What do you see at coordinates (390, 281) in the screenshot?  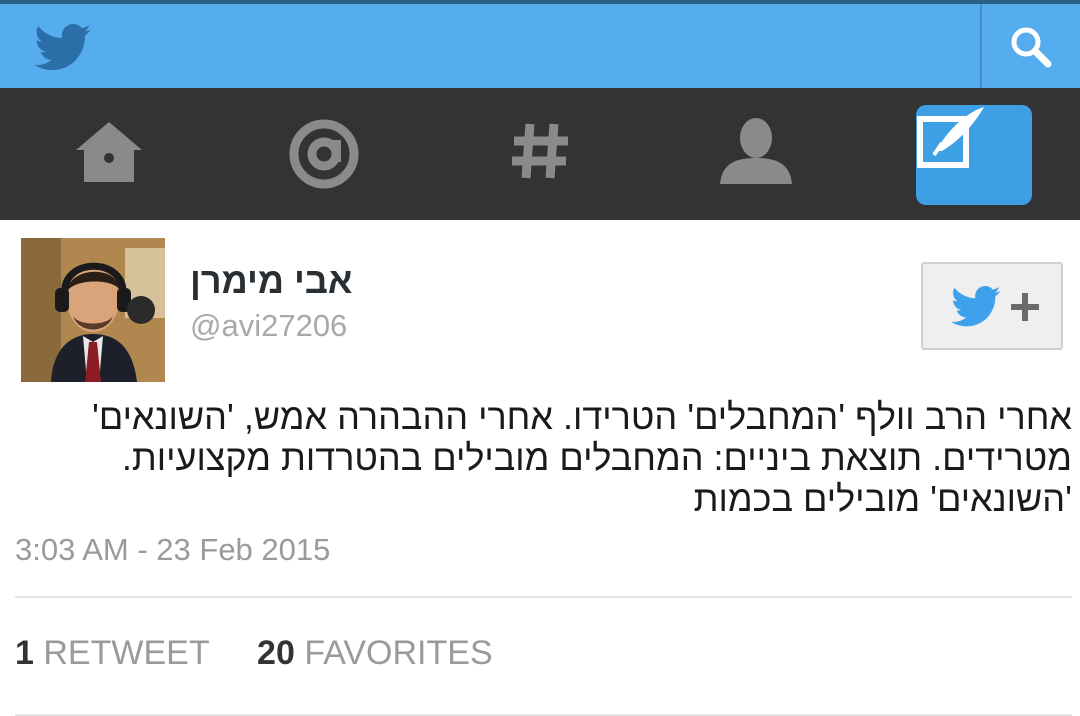 I see `author-display-name: אבי מימרן` at bounding box center [390, 281].